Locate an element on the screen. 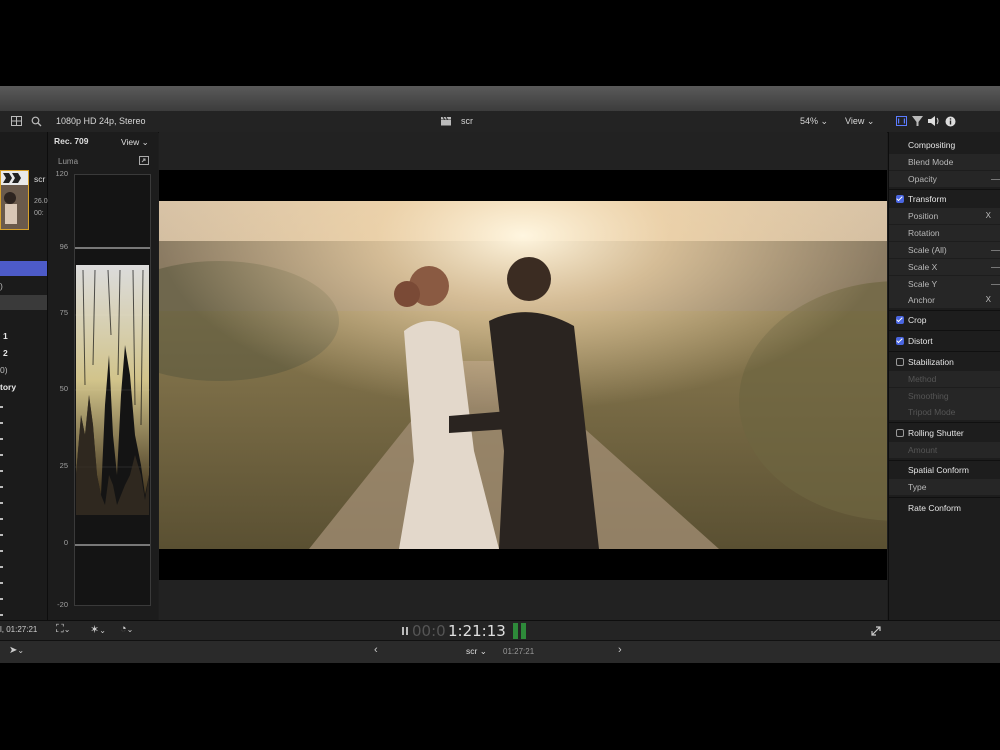 This screenshot has height=750, width=1000. clip-thumbnail is located at coordinates (14, 200).